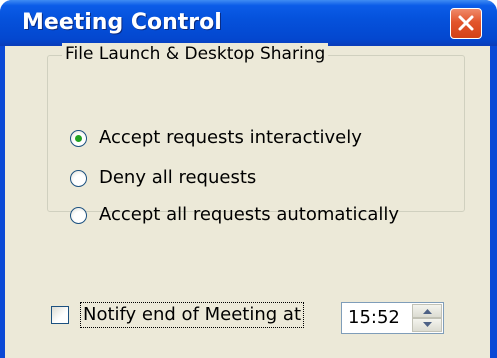 The width and height of the screenshot is (497, 358). I want to click on notify-checkbox, so click(60, 315).